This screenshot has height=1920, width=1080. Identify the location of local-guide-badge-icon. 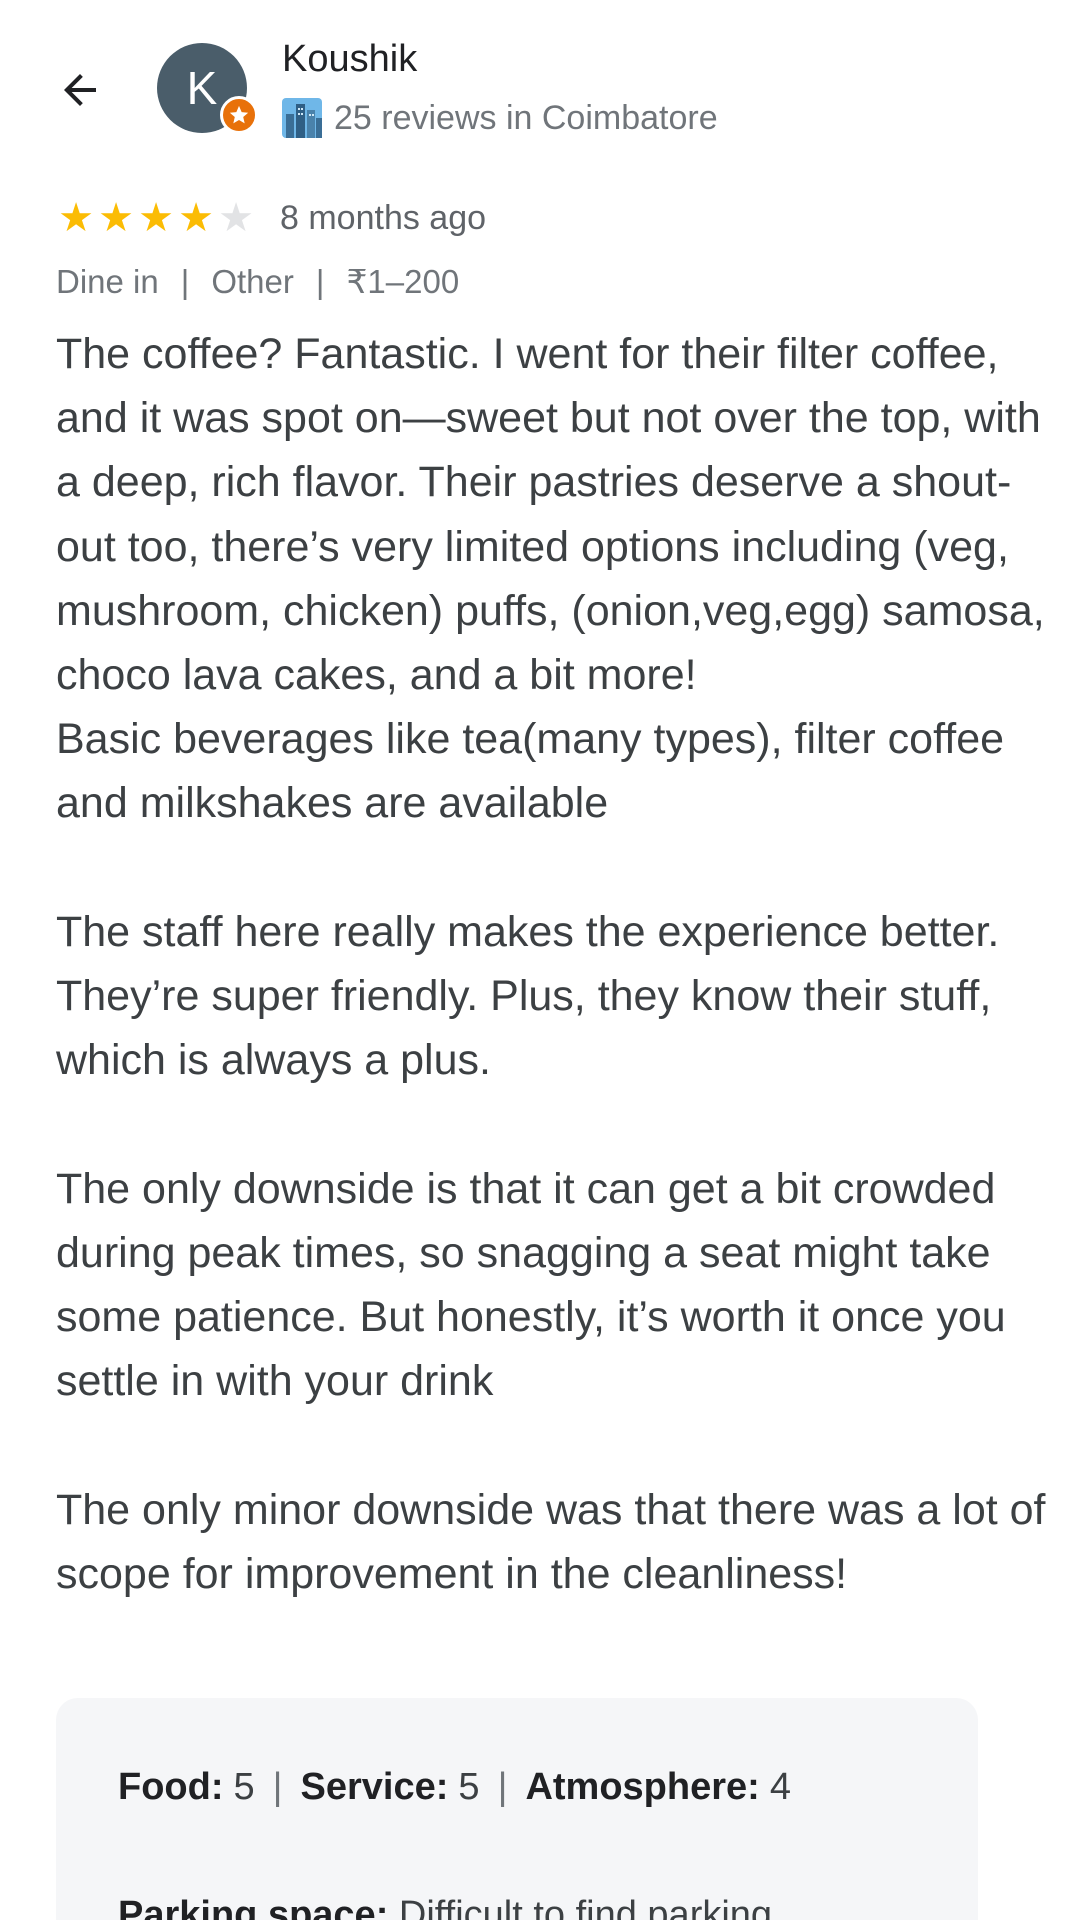
(239, 115).